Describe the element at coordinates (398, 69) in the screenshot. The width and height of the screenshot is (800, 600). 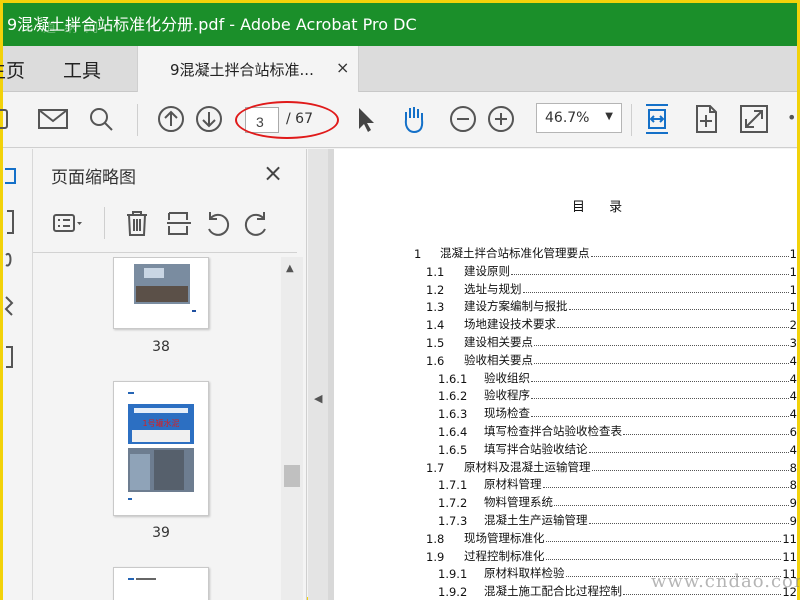
I see `tab-bar: 主页 工具 9混凝土拌合站标准... ×` at that location.